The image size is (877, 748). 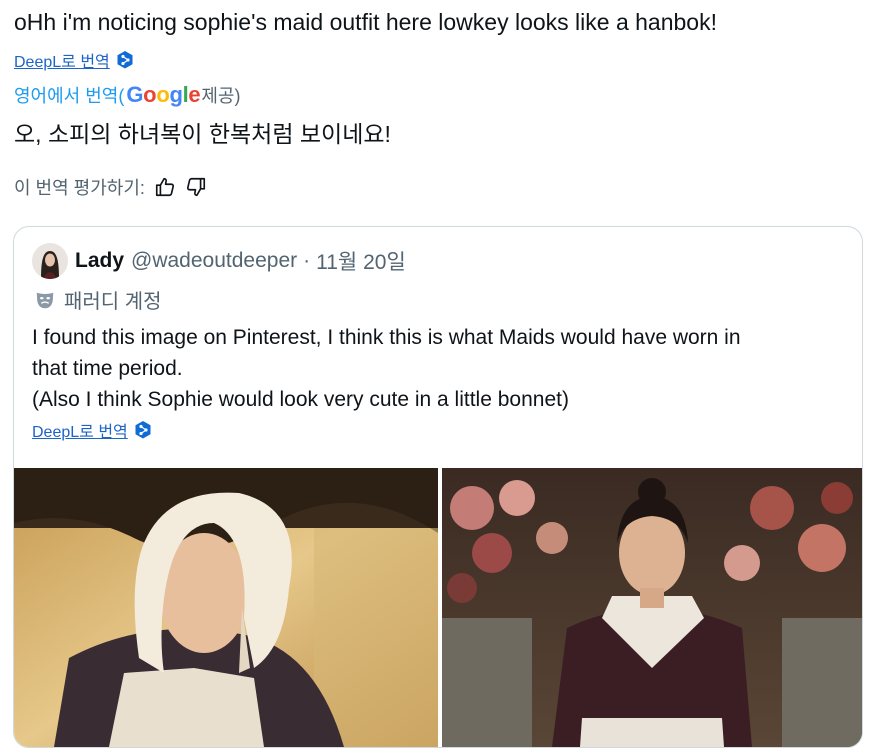 I want to click on quoted-deepl-translate-link: DeepL로 번역, so click(x=92, y=430).